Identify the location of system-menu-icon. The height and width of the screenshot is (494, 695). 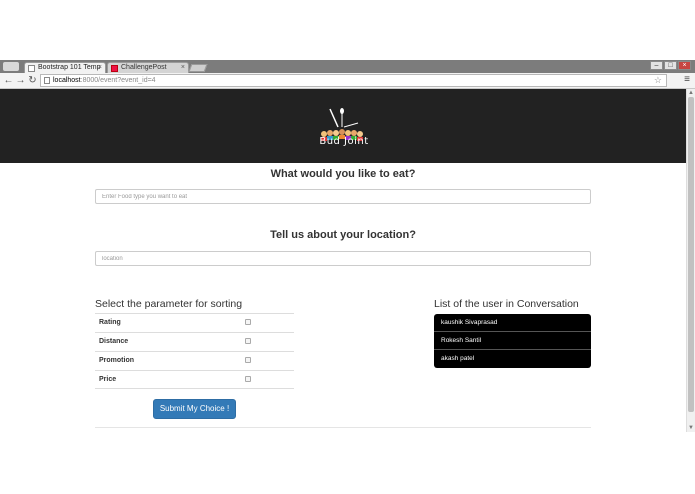
(11, 66).